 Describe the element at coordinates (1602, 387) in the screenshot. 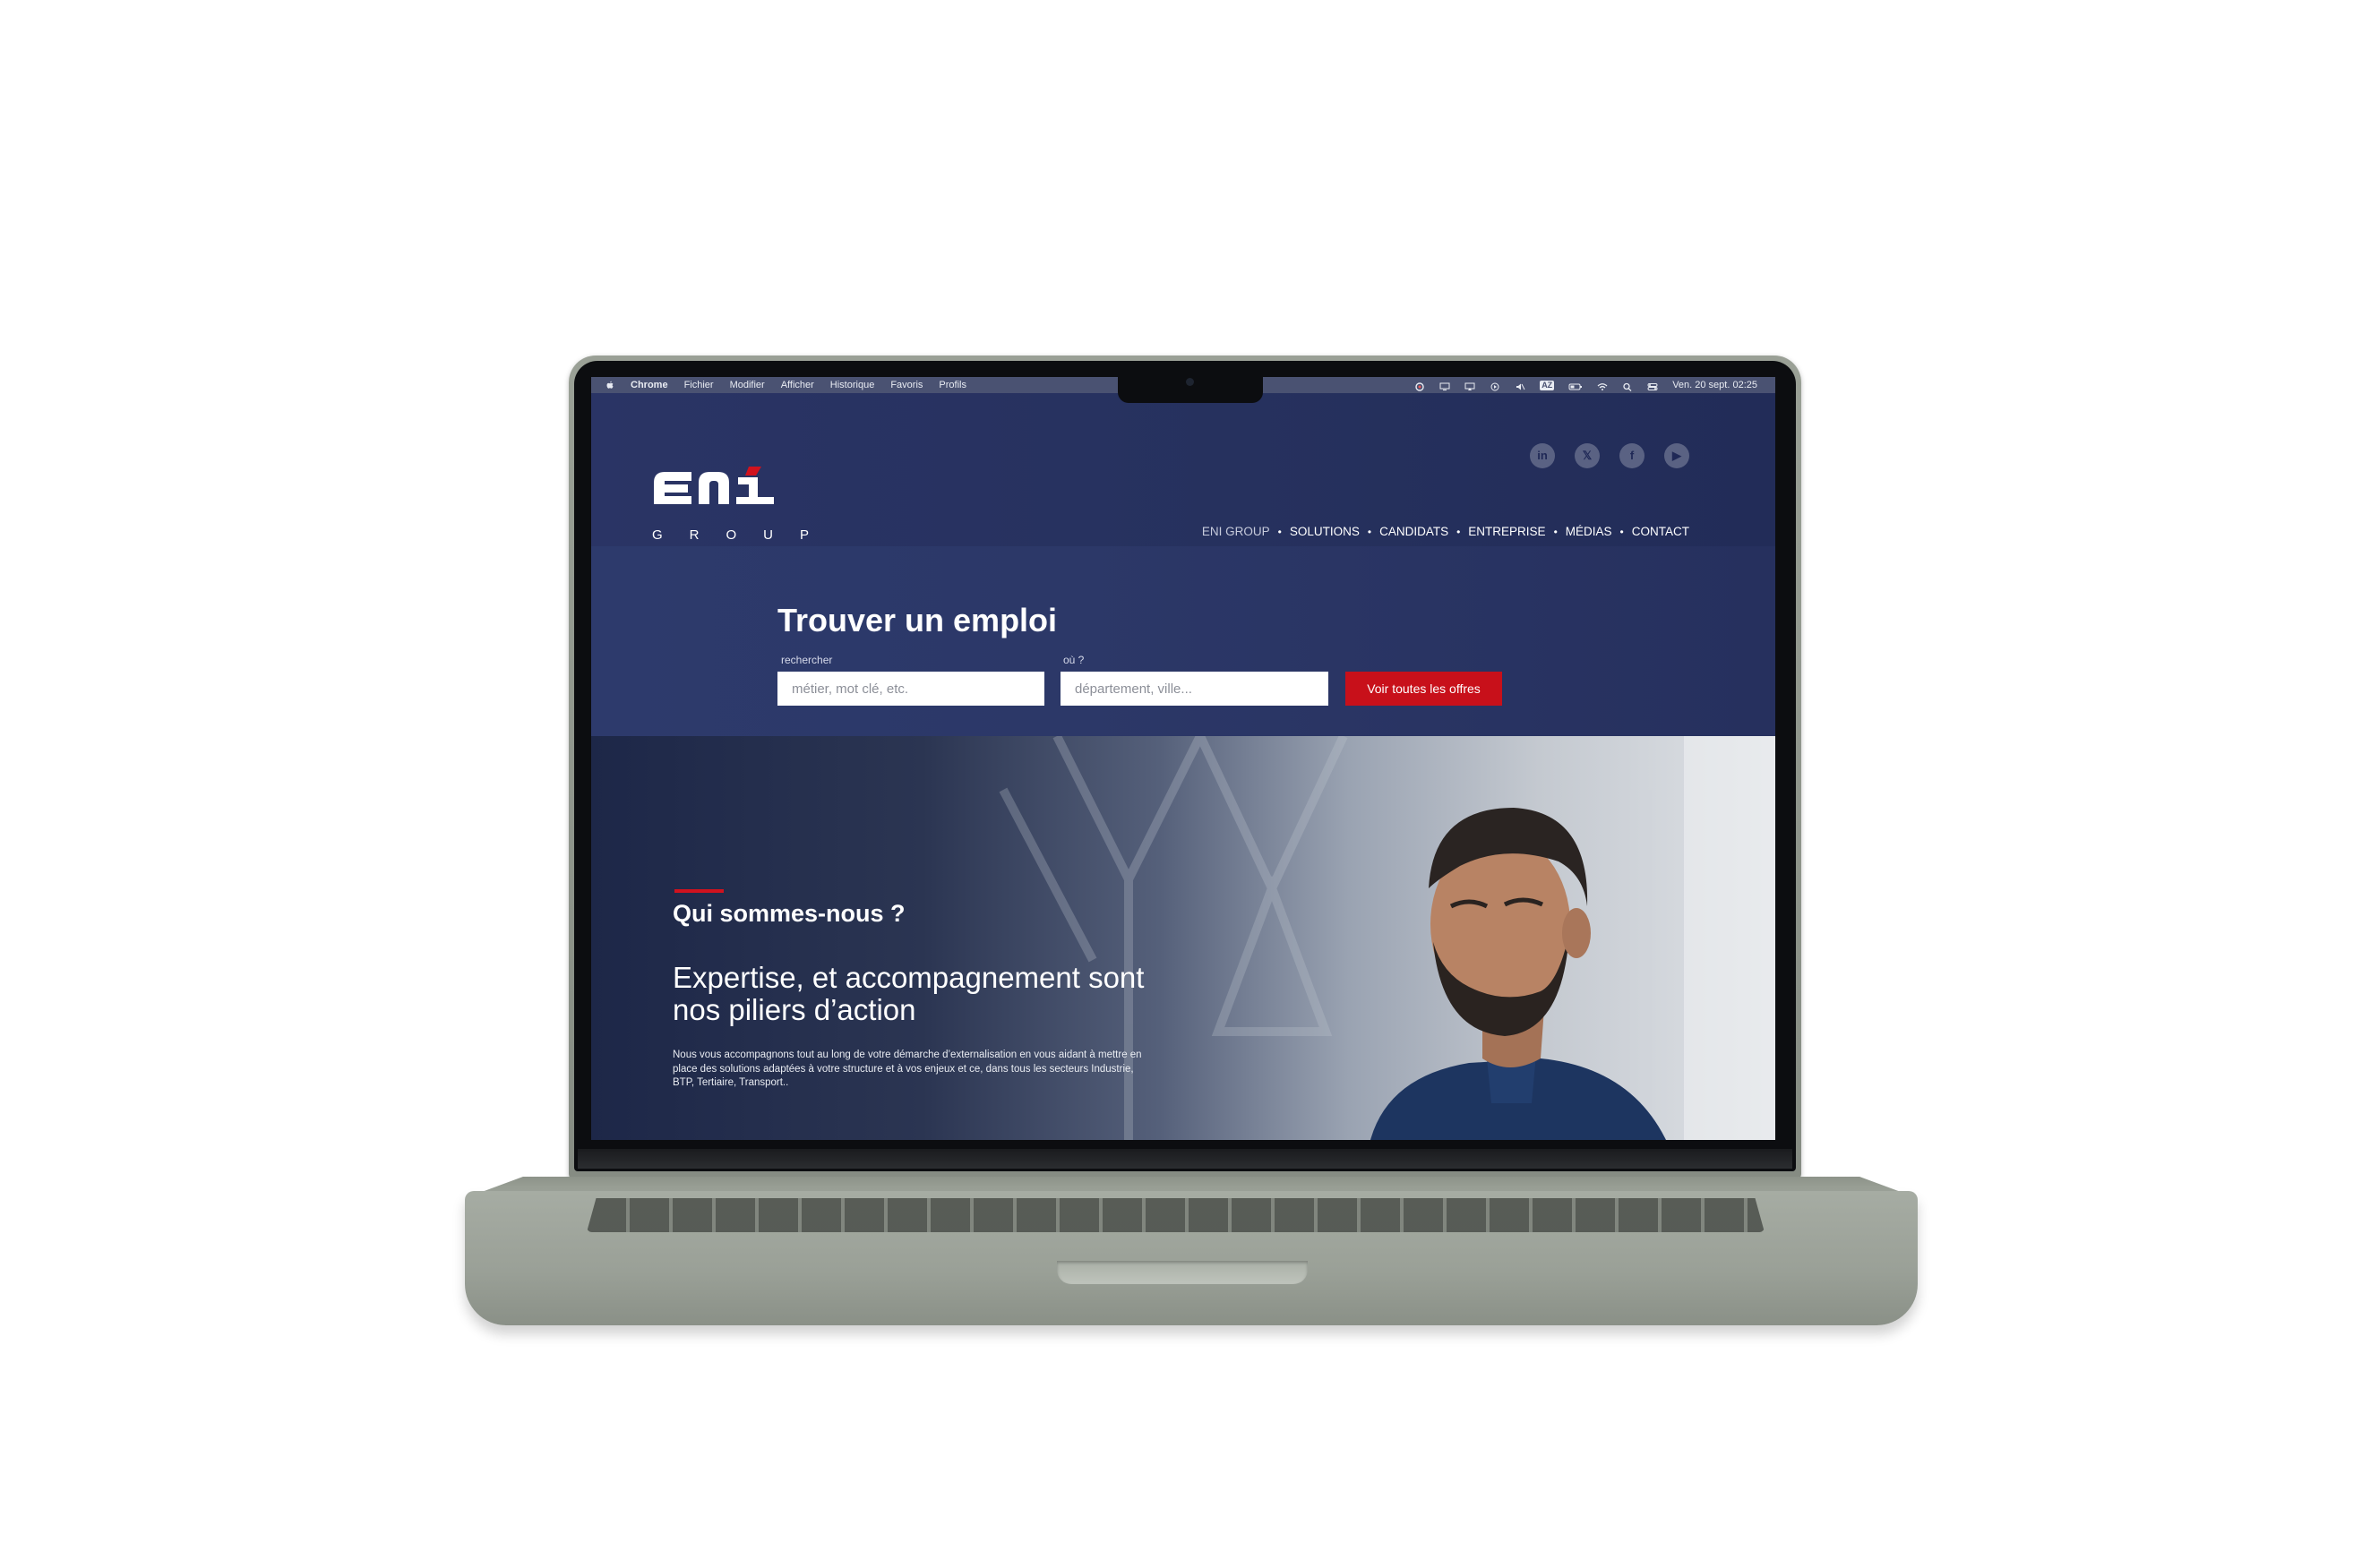

I see `wifi-icon` at that location.